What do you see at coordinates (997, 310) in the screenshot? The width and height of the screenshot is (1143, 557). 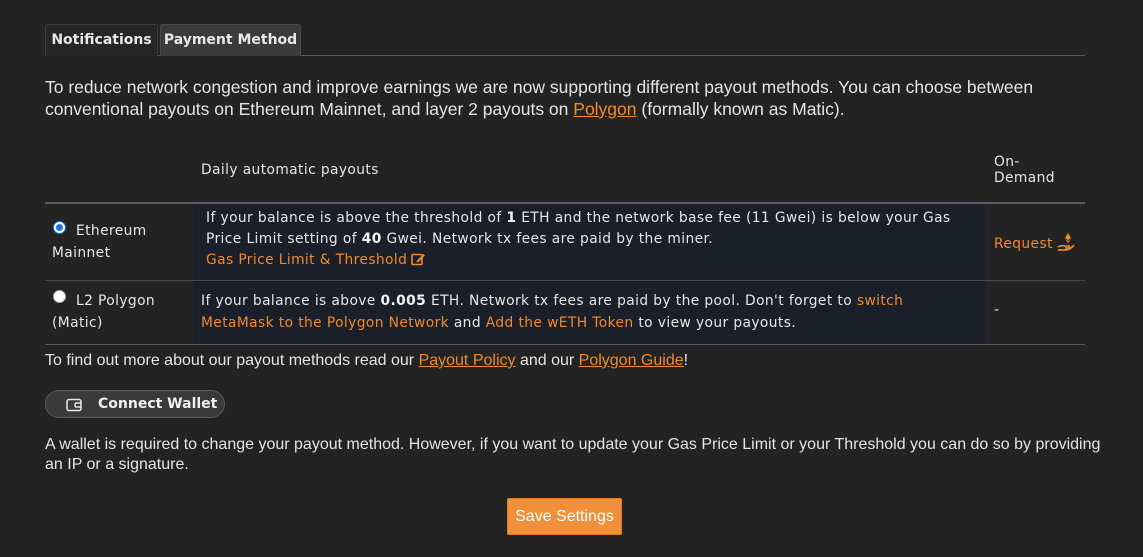 I see `on-demand-unavailable: -` at bounding box center [997, 310].